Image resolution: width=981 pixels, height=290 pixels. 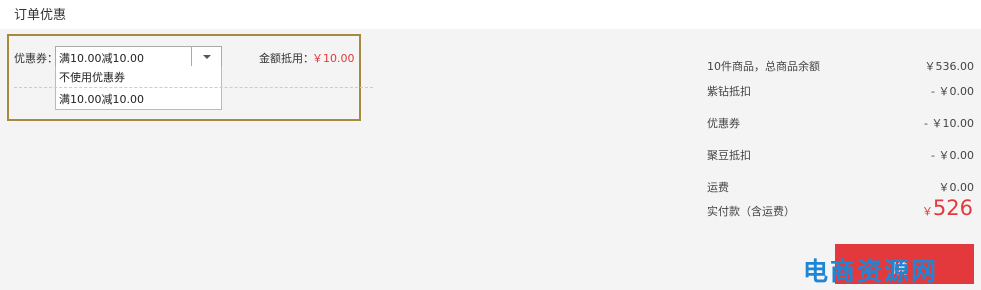 I want to click on chevron-down-icon, so click(x=207, y=57).